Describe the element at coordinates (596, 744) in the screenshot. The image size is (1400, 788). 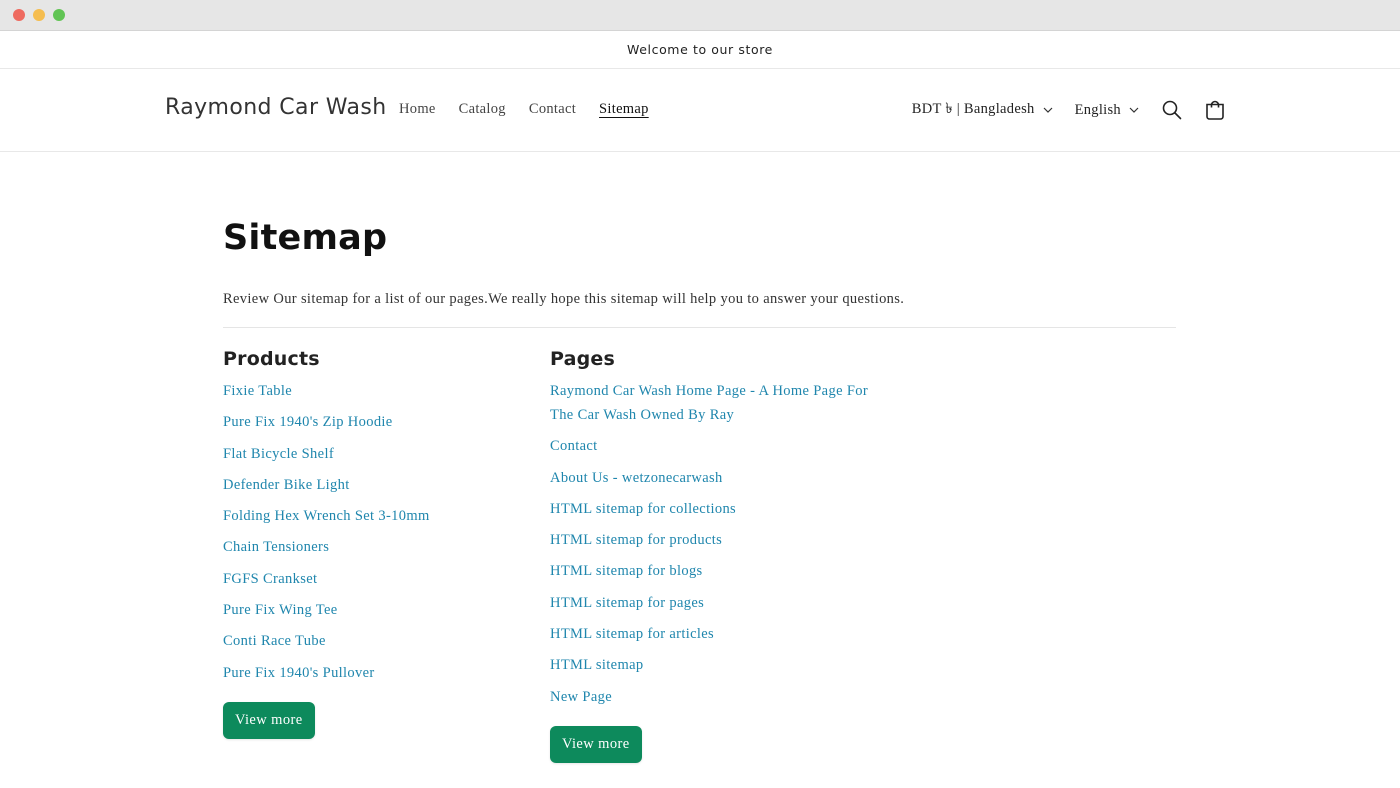
I see `pages-view-more-button: View more` at that location.